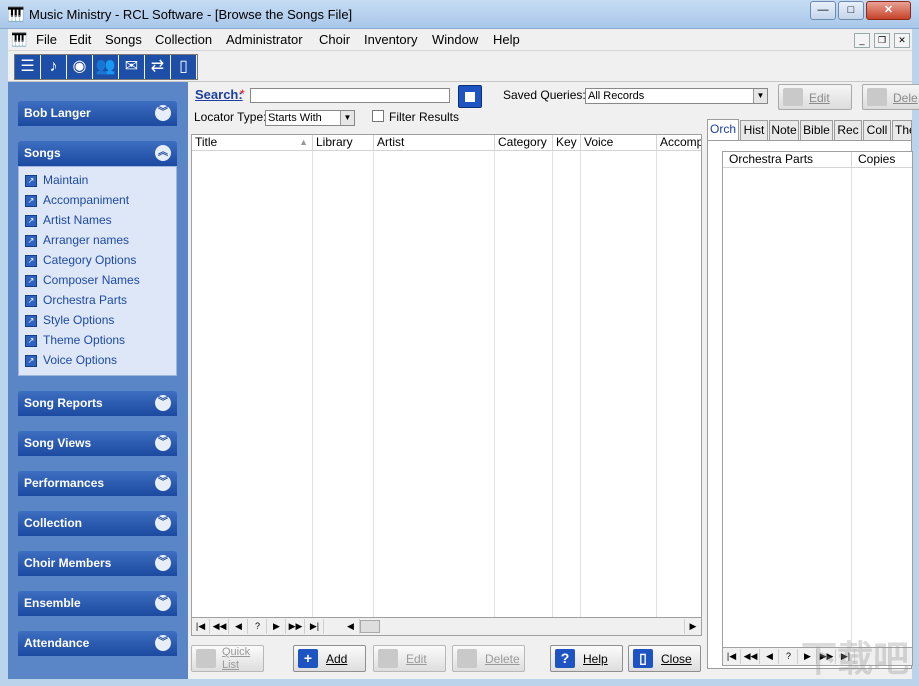  I want to click on sidebar-item-arranger-names: ↗ Arranger names, so click(77, 241).